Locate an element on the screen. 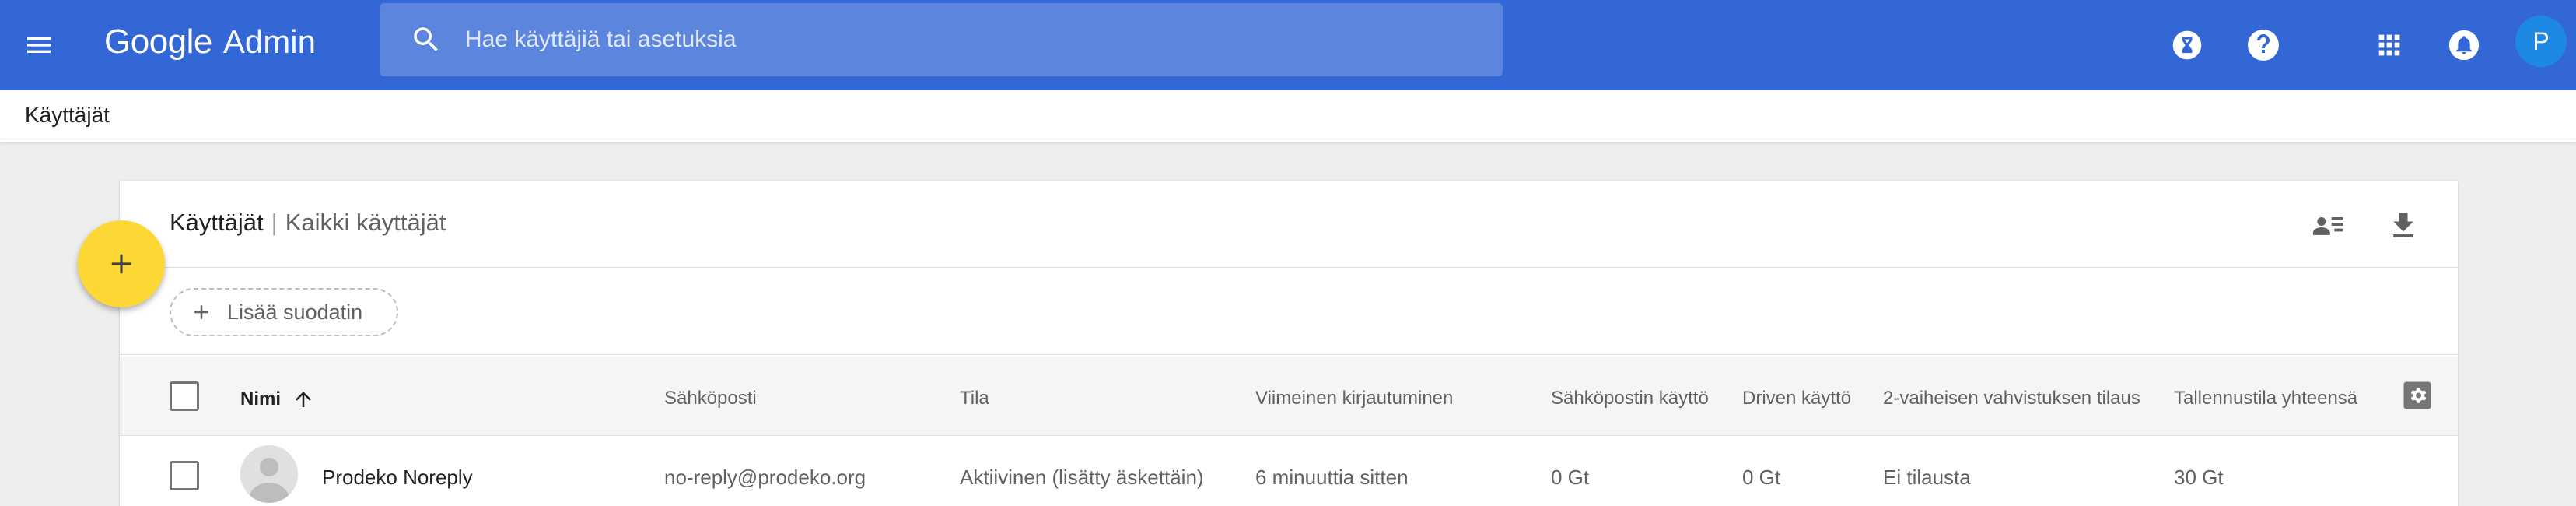 This screenshot has height=506, width=2576. hamburger-menu-icon is located at coordinates (39, 45).